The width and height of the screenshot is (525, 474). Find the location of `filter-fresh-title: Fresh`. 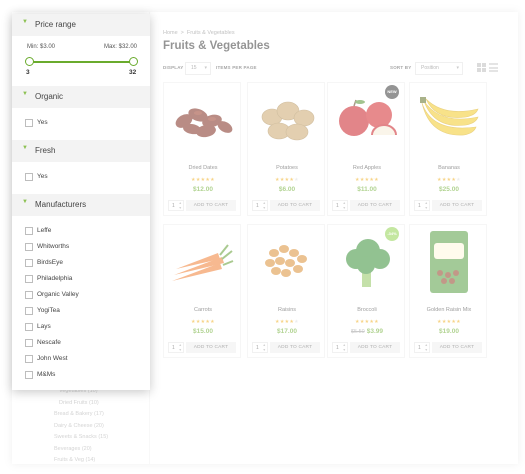

filter-fresh-title: Fresh is located at coordinates (45, 150).